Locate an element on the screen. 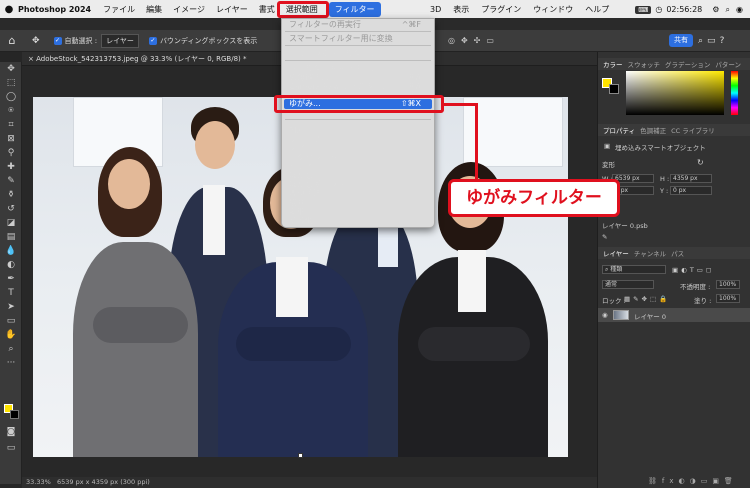  auto-select-checkbox: ✓ is located at coordinates (57, 40).